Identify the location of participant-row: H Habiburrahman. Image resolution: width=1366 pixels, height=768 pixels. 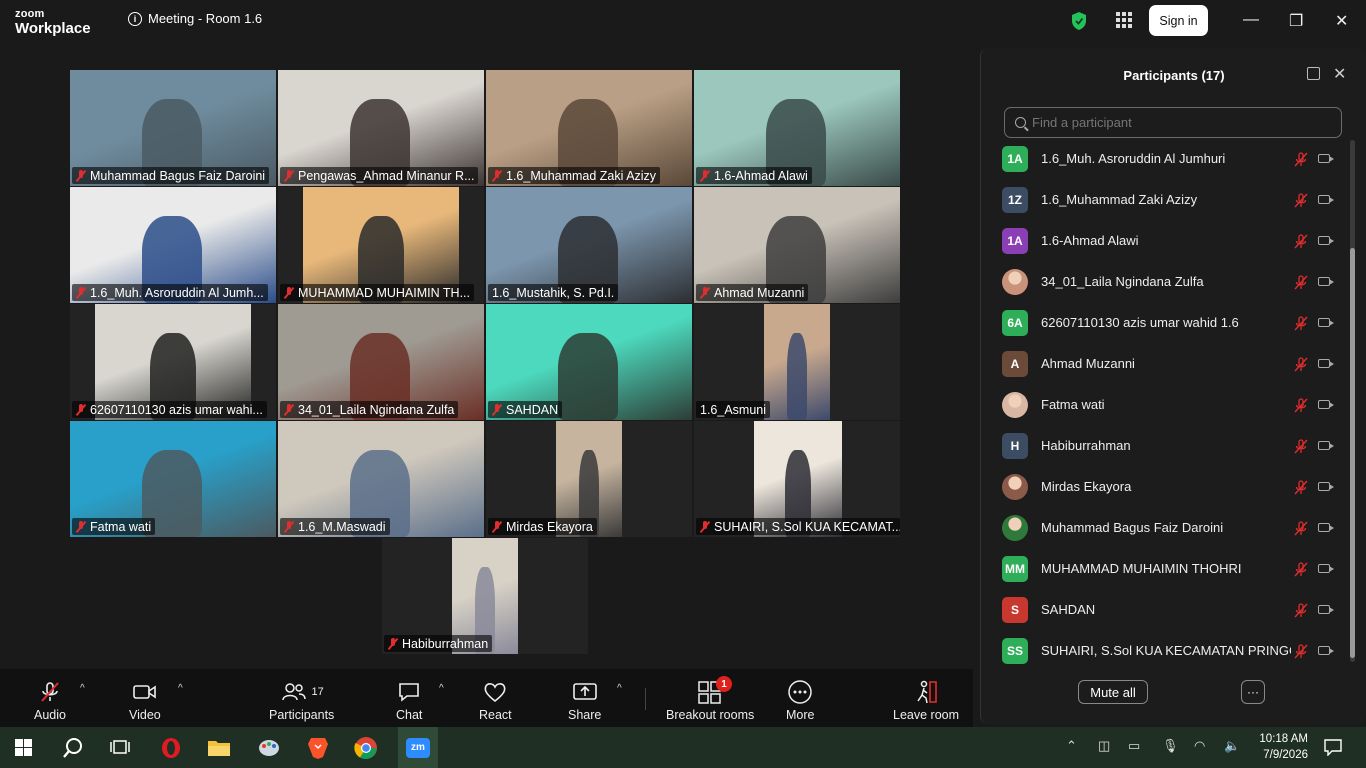
(1172, 445).